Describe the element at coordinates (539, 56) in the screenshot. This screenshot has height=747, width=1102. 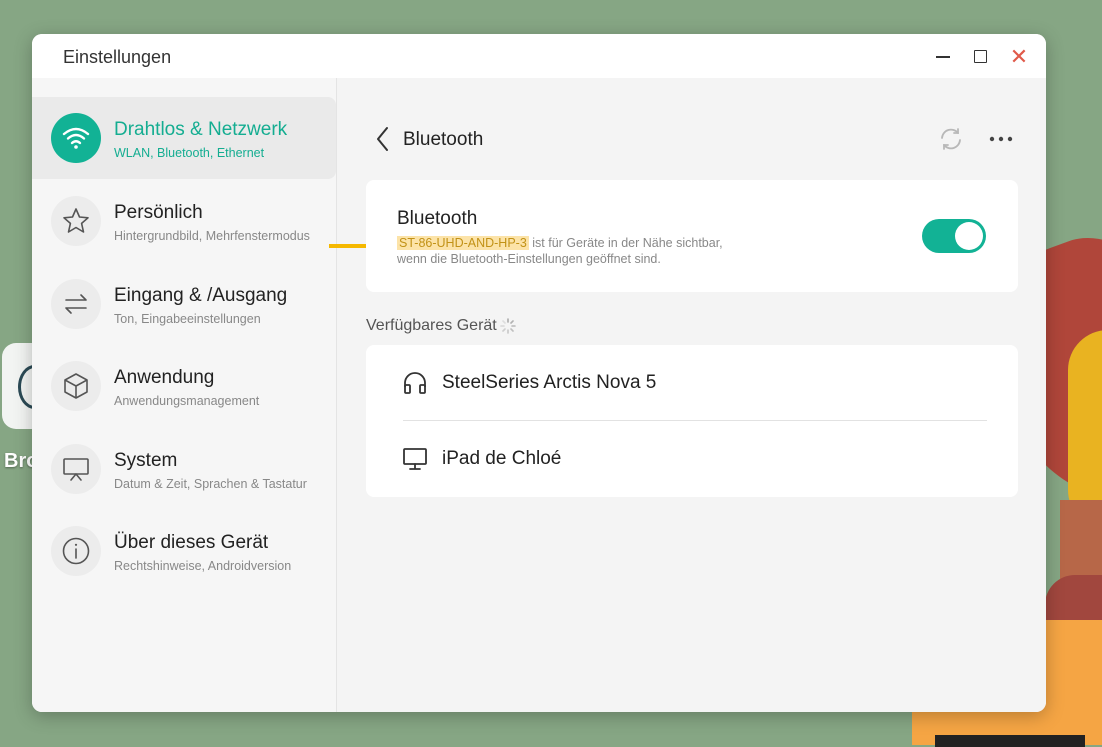
I see `title-bar: Einstellungen ✕` at that location.